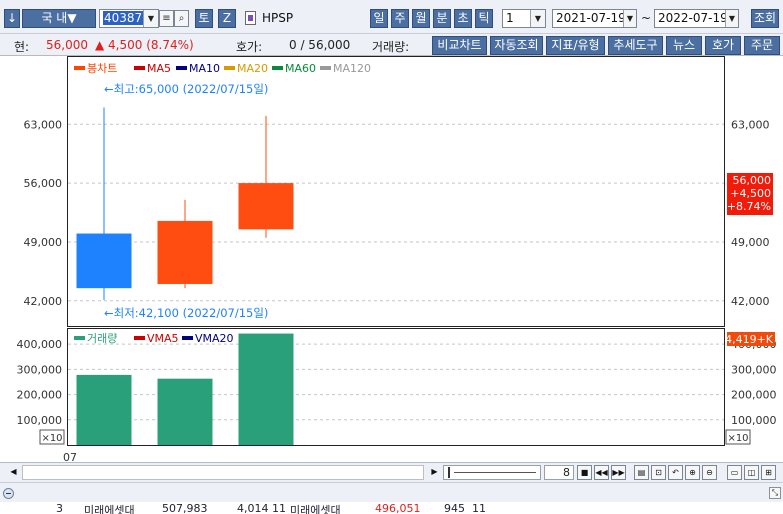  Describe the element at coordinates (421, 18) in the screenshot. I see `period-month-button: 월` at that location.